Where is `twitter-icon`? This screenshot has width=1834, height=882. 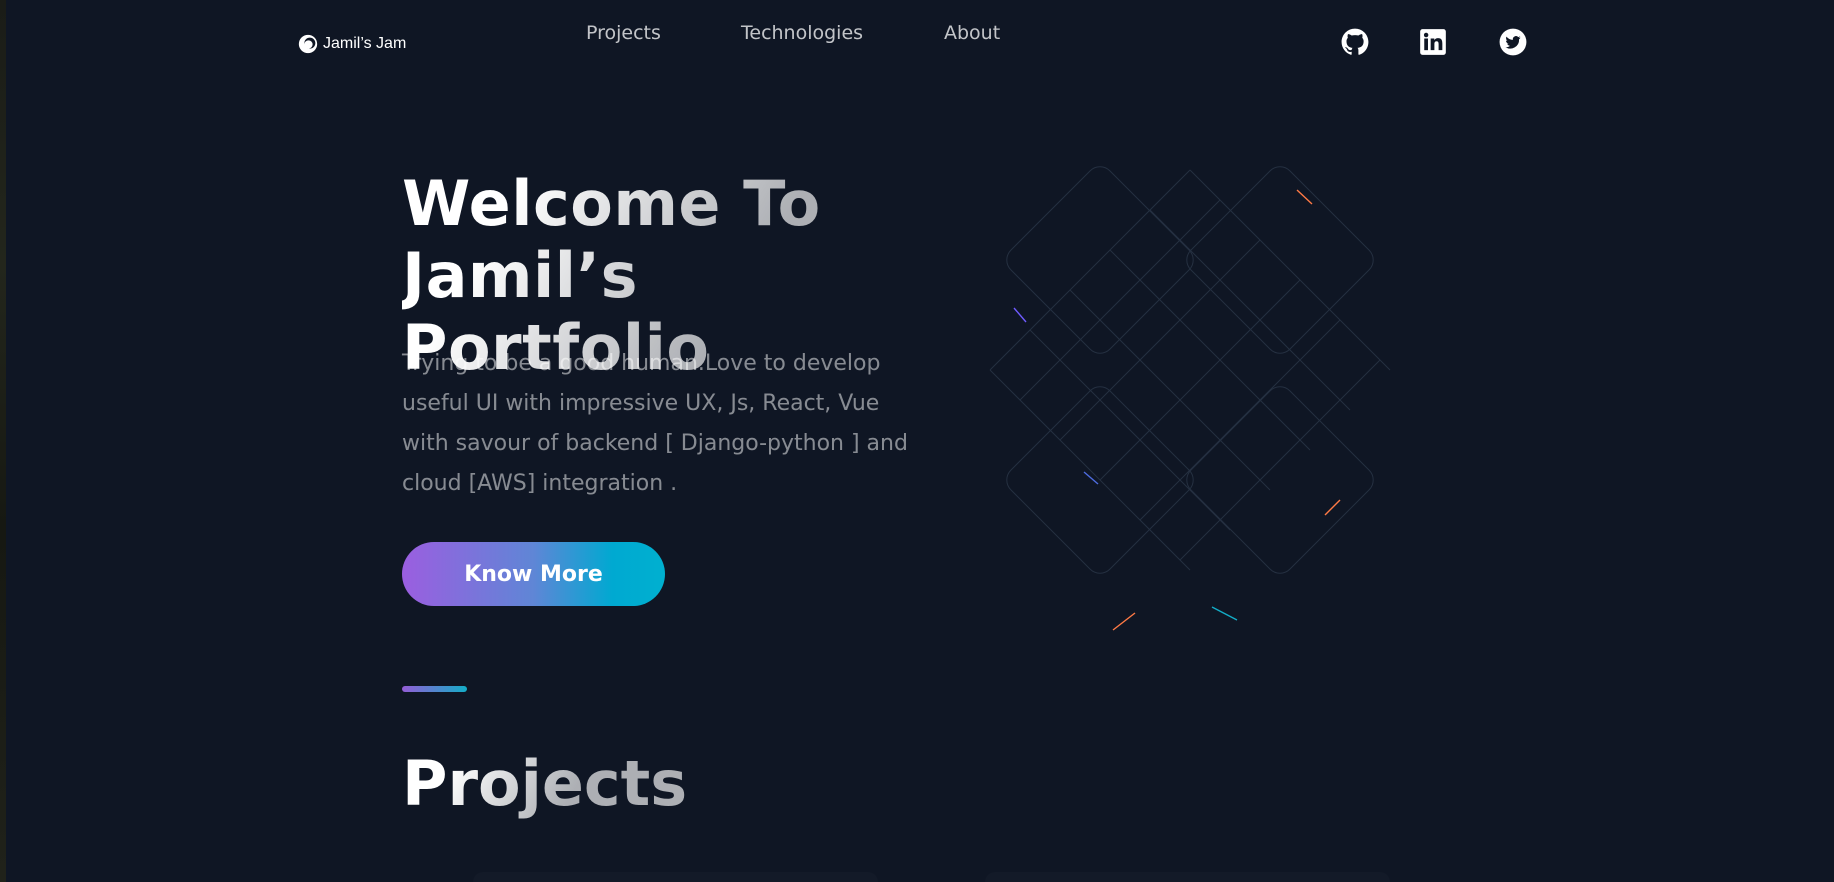
twitter-icon is located at coordinates (1513, 42).